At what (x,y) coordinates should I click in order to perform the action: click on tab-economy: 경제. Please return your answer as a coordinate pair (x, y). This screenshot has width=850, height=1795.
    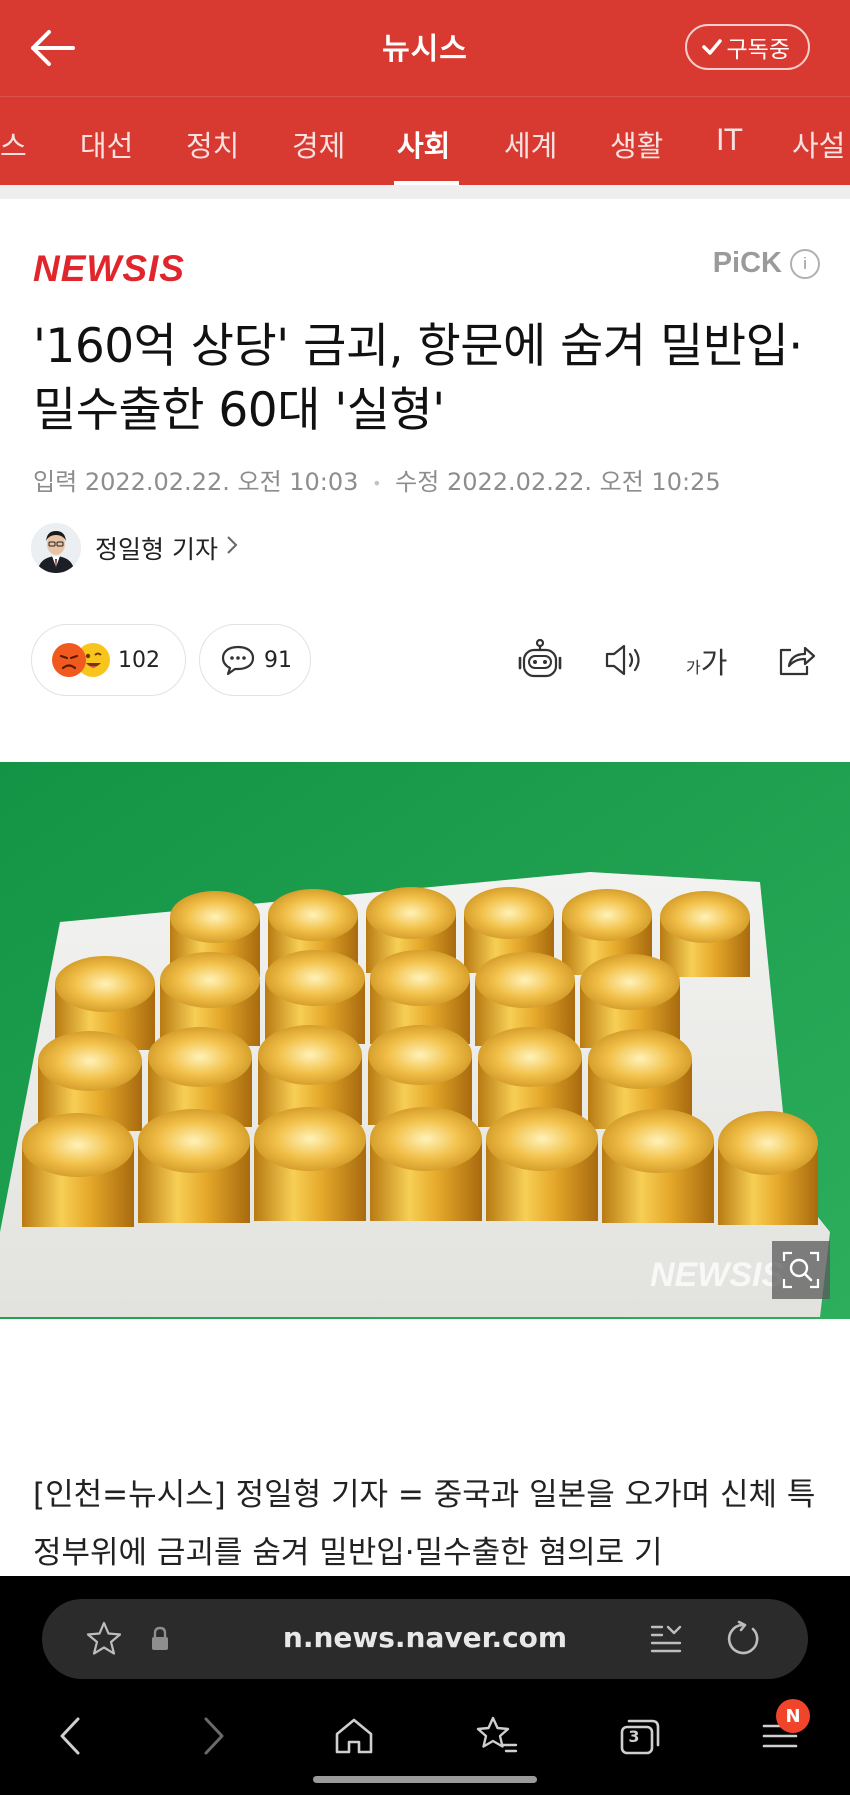
    Looking at the image, I should click on (318, 144).